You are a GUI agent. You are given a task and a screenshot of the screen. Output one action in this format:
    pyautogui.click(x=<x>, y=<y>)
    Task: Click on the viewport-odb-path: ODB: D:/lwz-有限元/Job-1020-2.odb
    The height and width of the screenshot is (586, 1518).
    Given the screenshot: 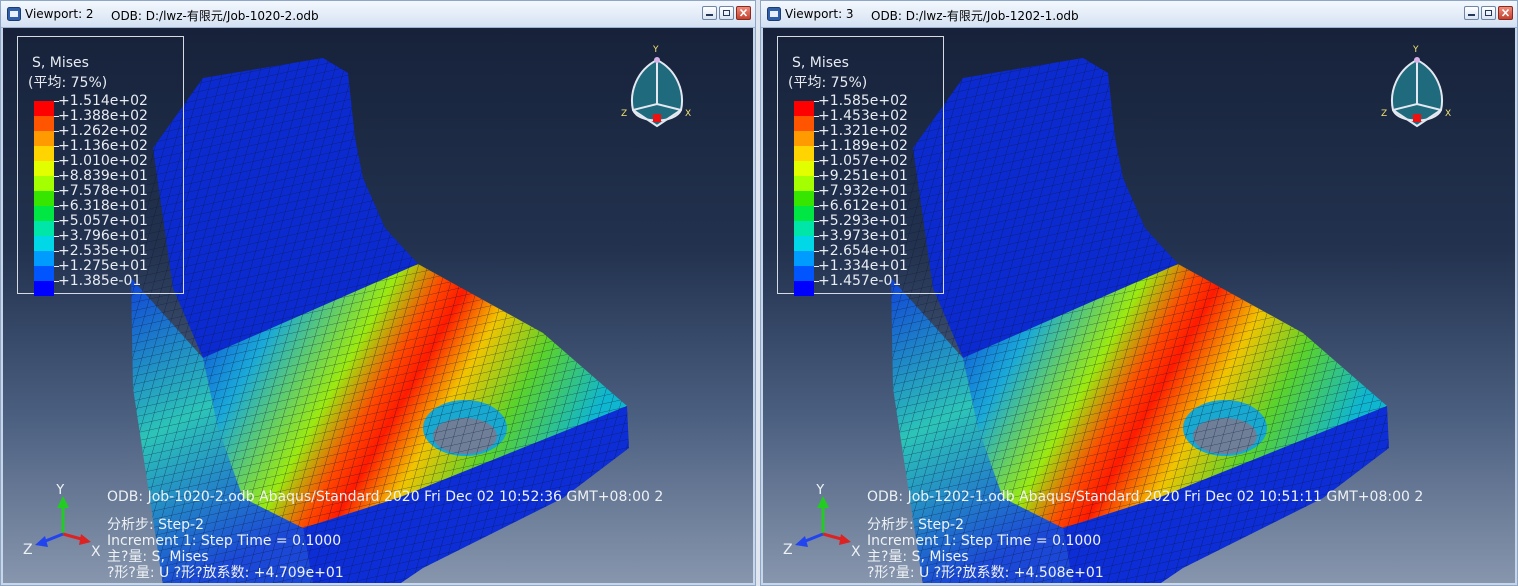 What is the action you would take?
    pyautogui.click(x=215, y=16)
    